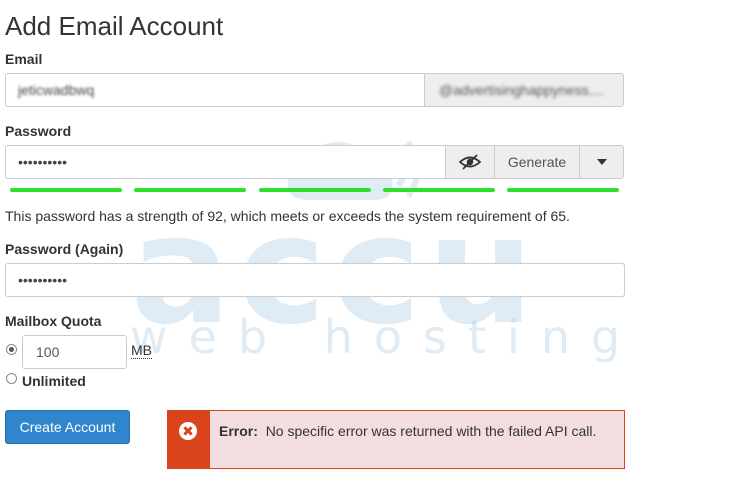  Describe the element at coordinates (56, 90) in the screenshot. I see `email-username-value: jeticwadbwq` at that location.